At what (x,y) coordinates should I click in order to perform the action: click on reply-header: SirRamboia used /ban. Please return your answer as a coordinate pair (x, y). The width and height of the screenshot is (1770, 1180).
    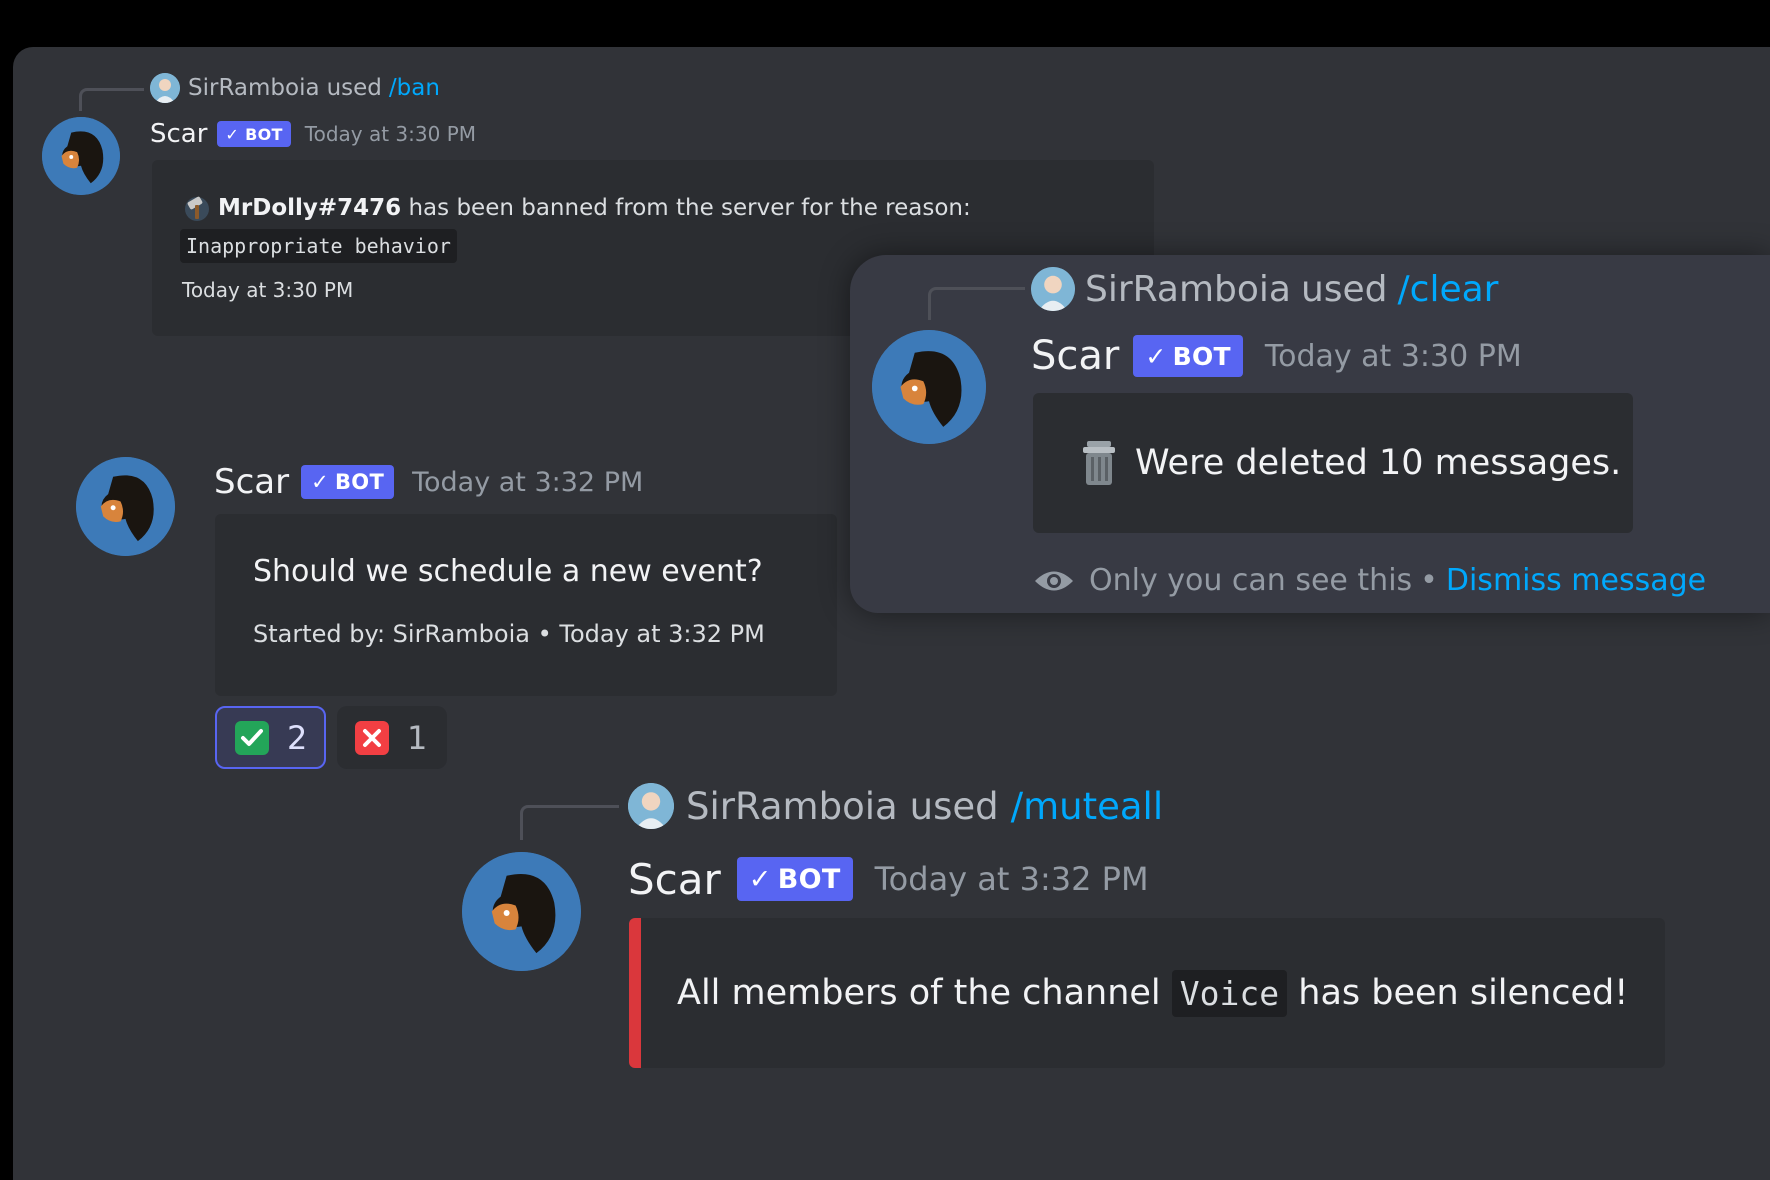
    Looking at the image, I should click on (295, 88).